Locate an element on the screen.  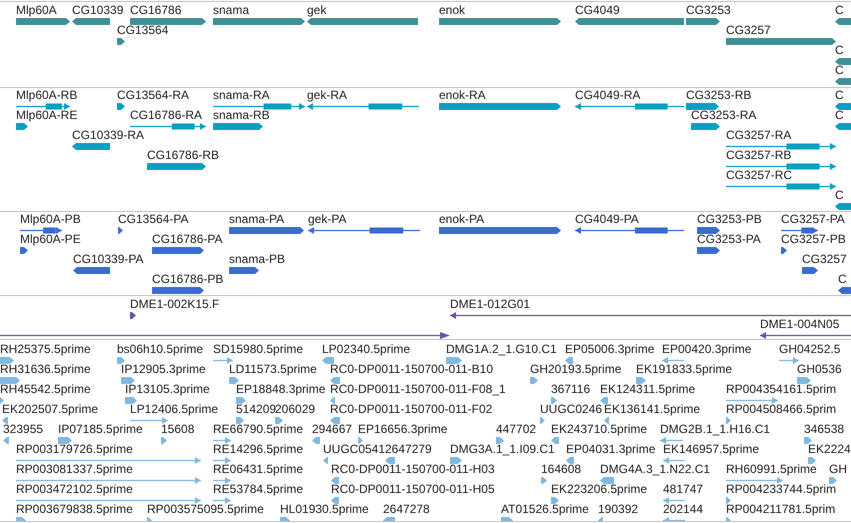
feature-label: RP003472102.5prime is located at coordinates (74, 489).